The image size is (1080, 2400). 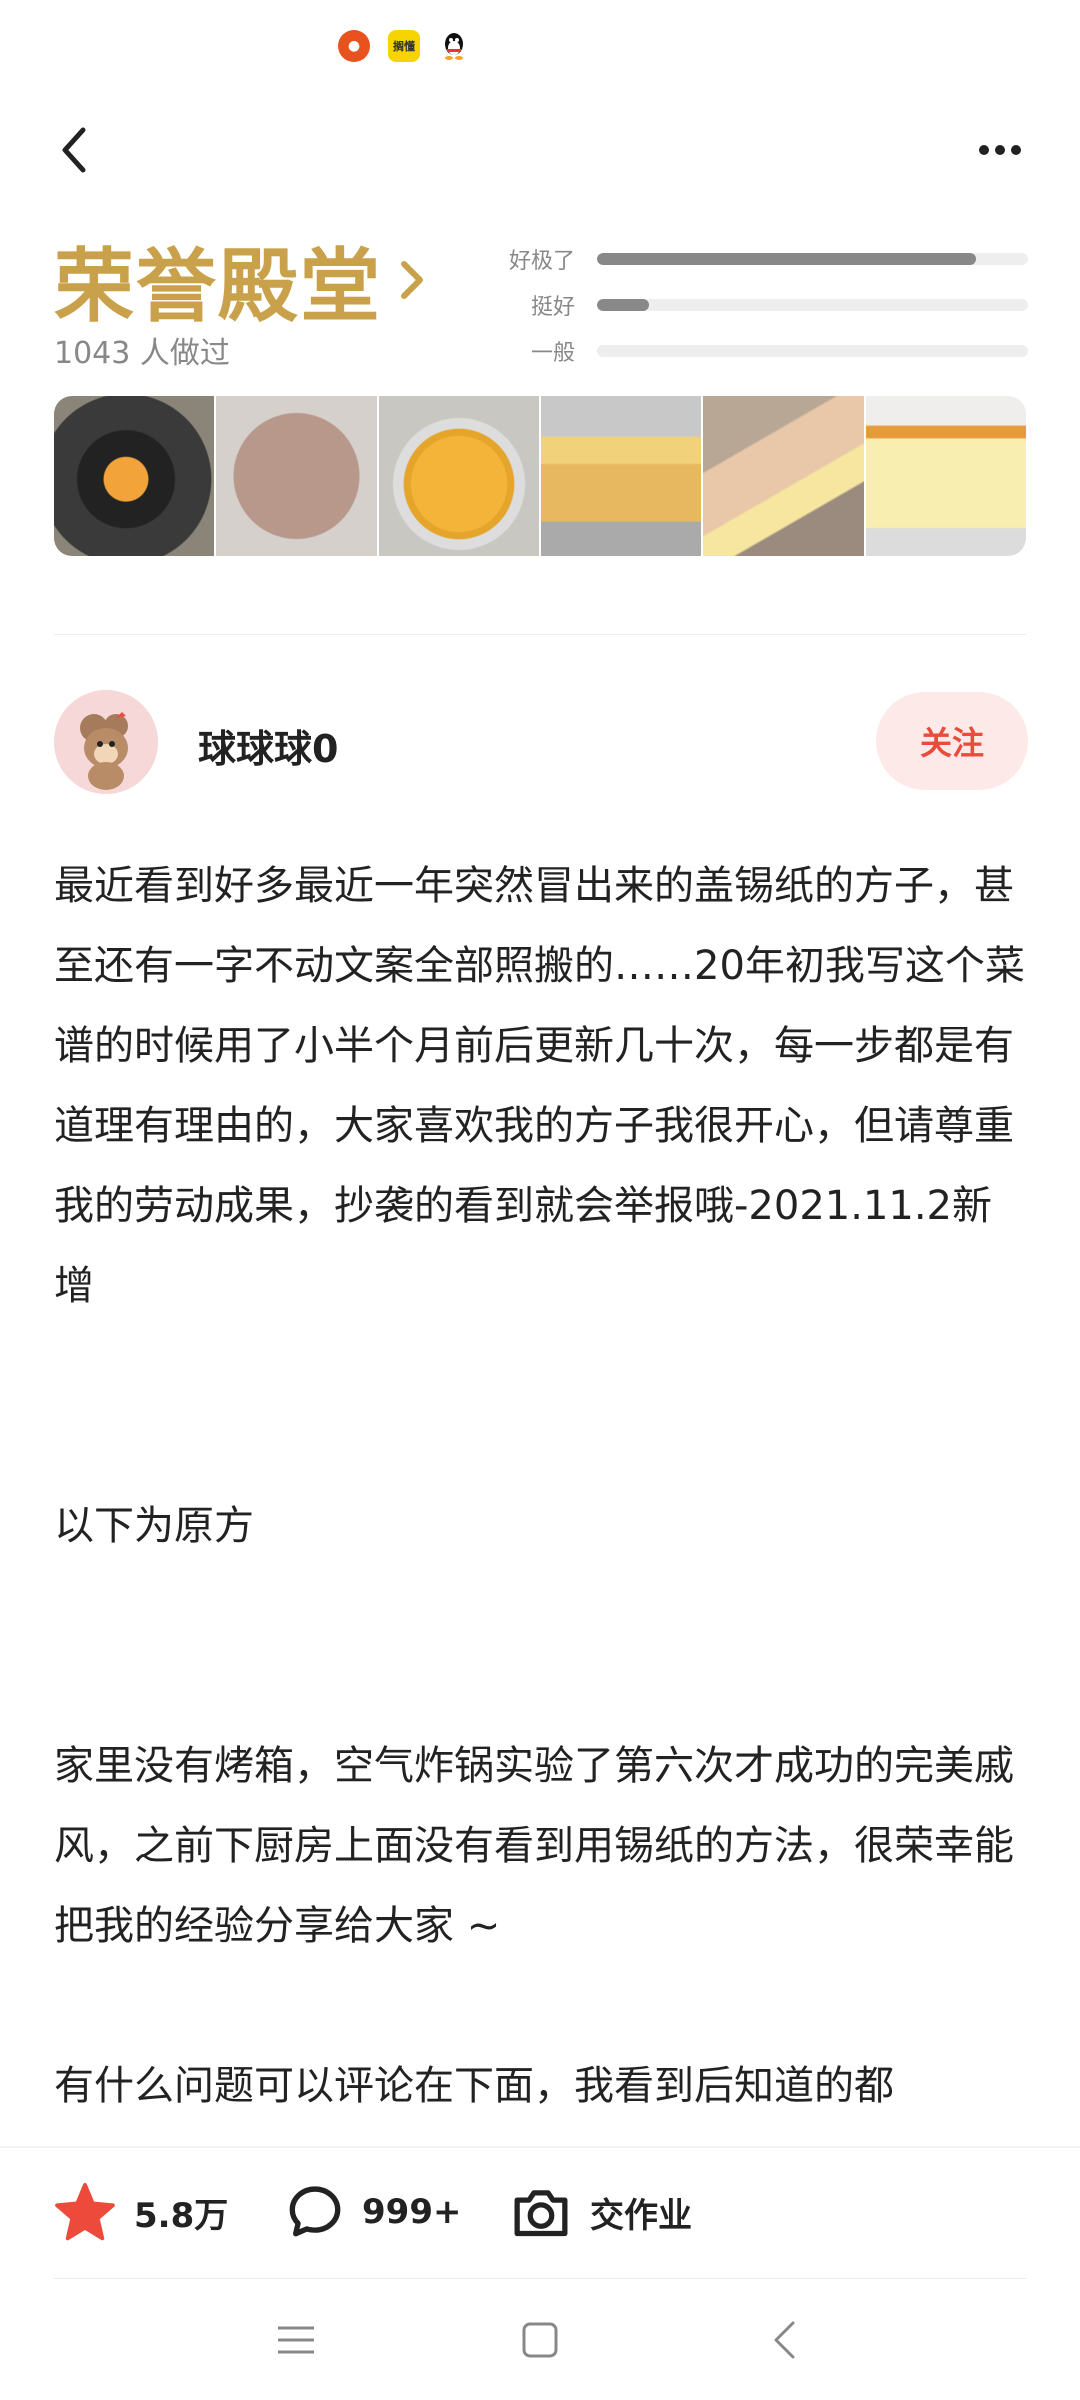 What do you see at coordinates (85, 2211) in the screenshot?
I see `star-icon` at bounding box center [85, 2211].